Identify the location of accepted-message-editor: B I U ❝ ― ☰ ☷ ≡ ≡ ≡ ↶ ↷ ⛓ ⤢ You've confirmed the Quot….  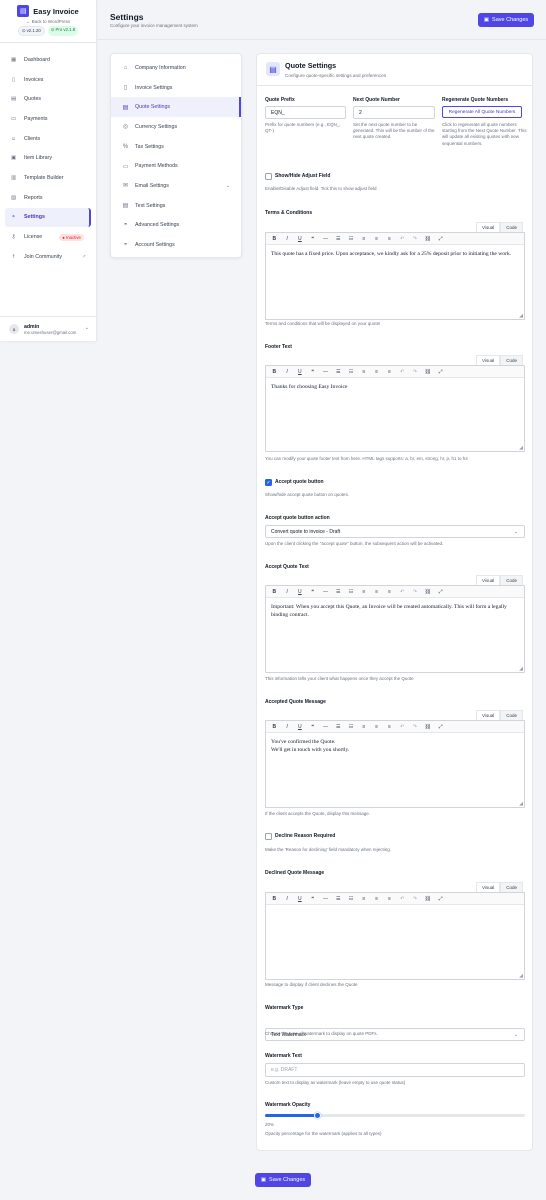
(395, 764).